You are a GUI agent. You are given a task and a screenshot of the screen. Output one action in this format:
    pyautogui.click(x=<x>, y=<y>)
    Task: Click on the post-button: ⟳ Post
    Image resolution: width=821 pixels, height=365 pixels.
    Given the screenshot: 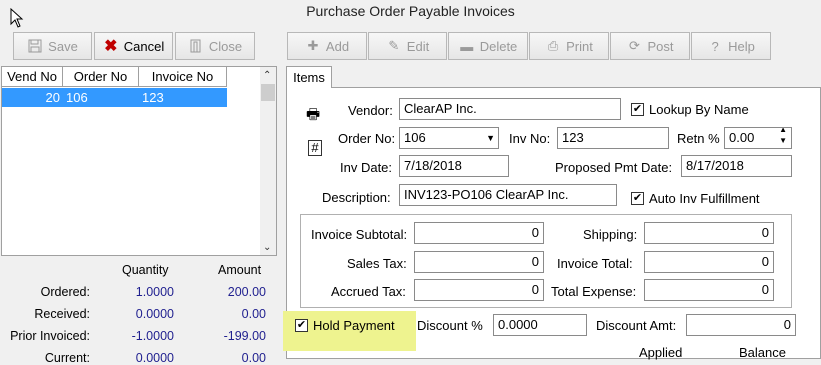 What is the action you would take?
    pyautogui.click(x=650, y=46)
    